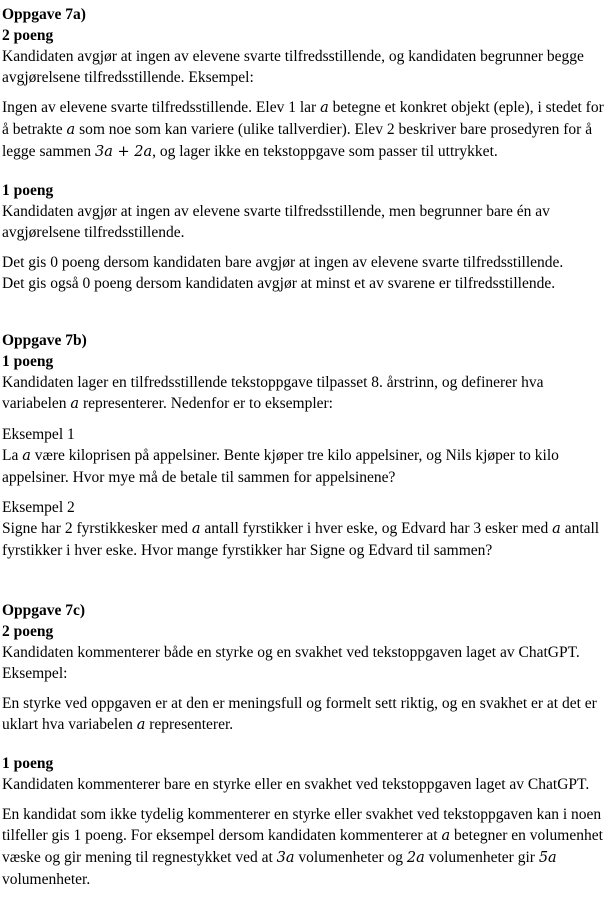 Image resolution: width=609 pixels, height=910 pixels. What do you see at coordinates (28, 35) in the screenshot?
I see `oppgave-7a-2-poeng-heading: 2 poeng` at bounding box center [28, 35].